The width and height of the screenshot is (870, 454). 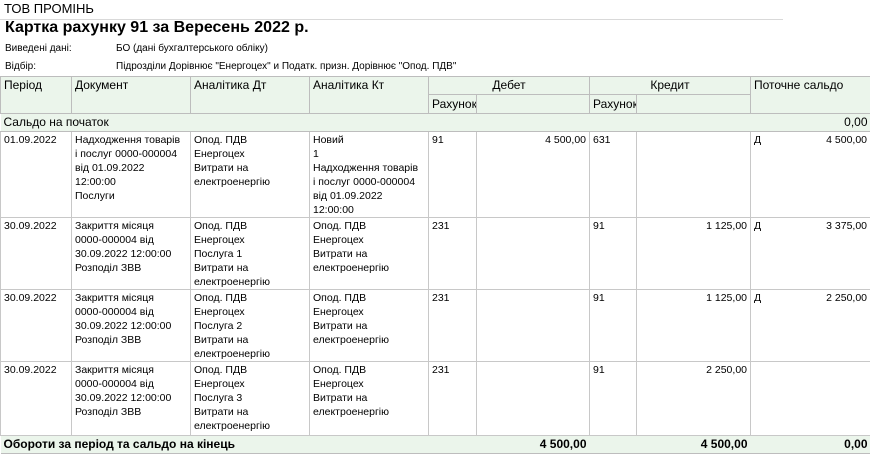 I want to click on col-debit-account-header: Рахунок, so click(x=453, y=104).